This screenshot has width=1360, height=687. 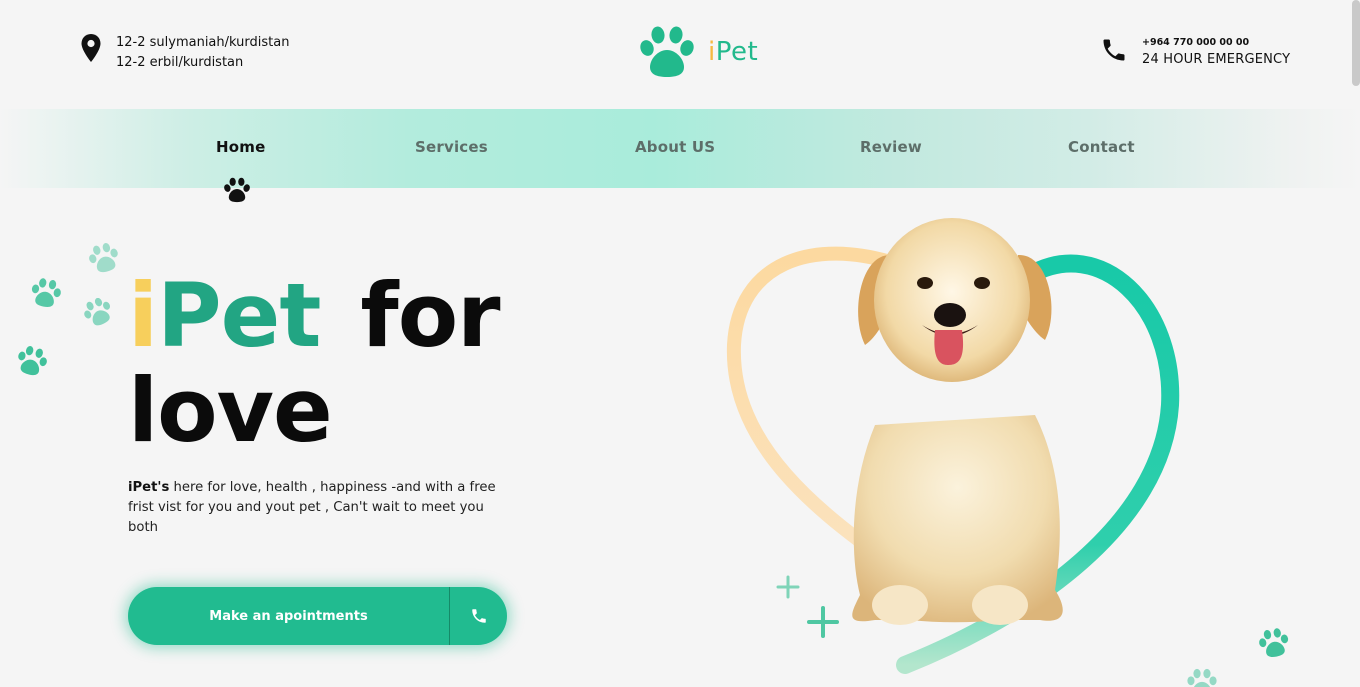 I want to click on nav-item-services: Services, so click(x=451, y=147).